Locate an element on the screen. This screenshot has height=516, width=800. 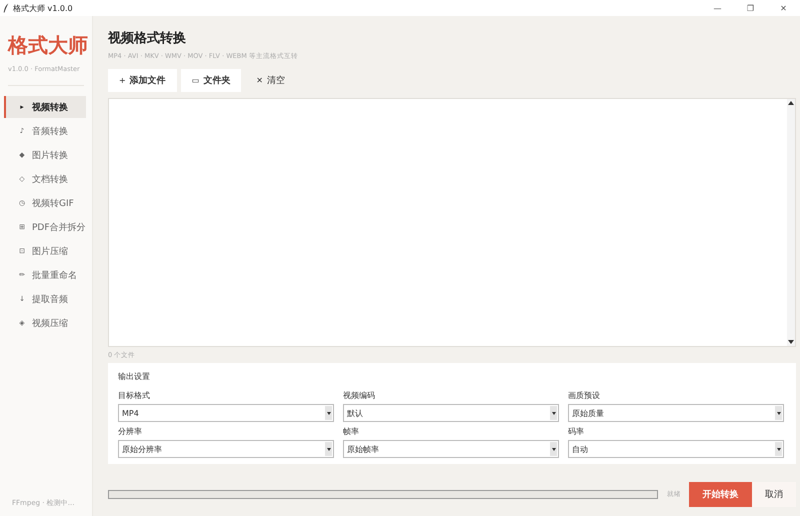
page-title: 视频格式转换 is located at coordinates (147, 38).